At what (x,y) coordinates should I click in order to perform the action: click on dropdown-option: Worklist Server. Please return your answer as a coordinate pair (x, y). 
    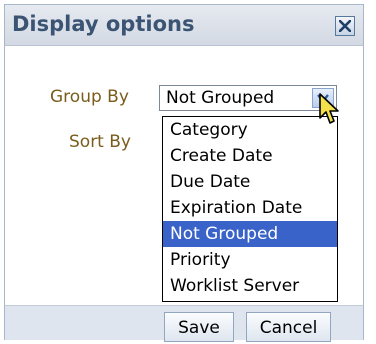
    Looking at the image, I should click on (250, 286).